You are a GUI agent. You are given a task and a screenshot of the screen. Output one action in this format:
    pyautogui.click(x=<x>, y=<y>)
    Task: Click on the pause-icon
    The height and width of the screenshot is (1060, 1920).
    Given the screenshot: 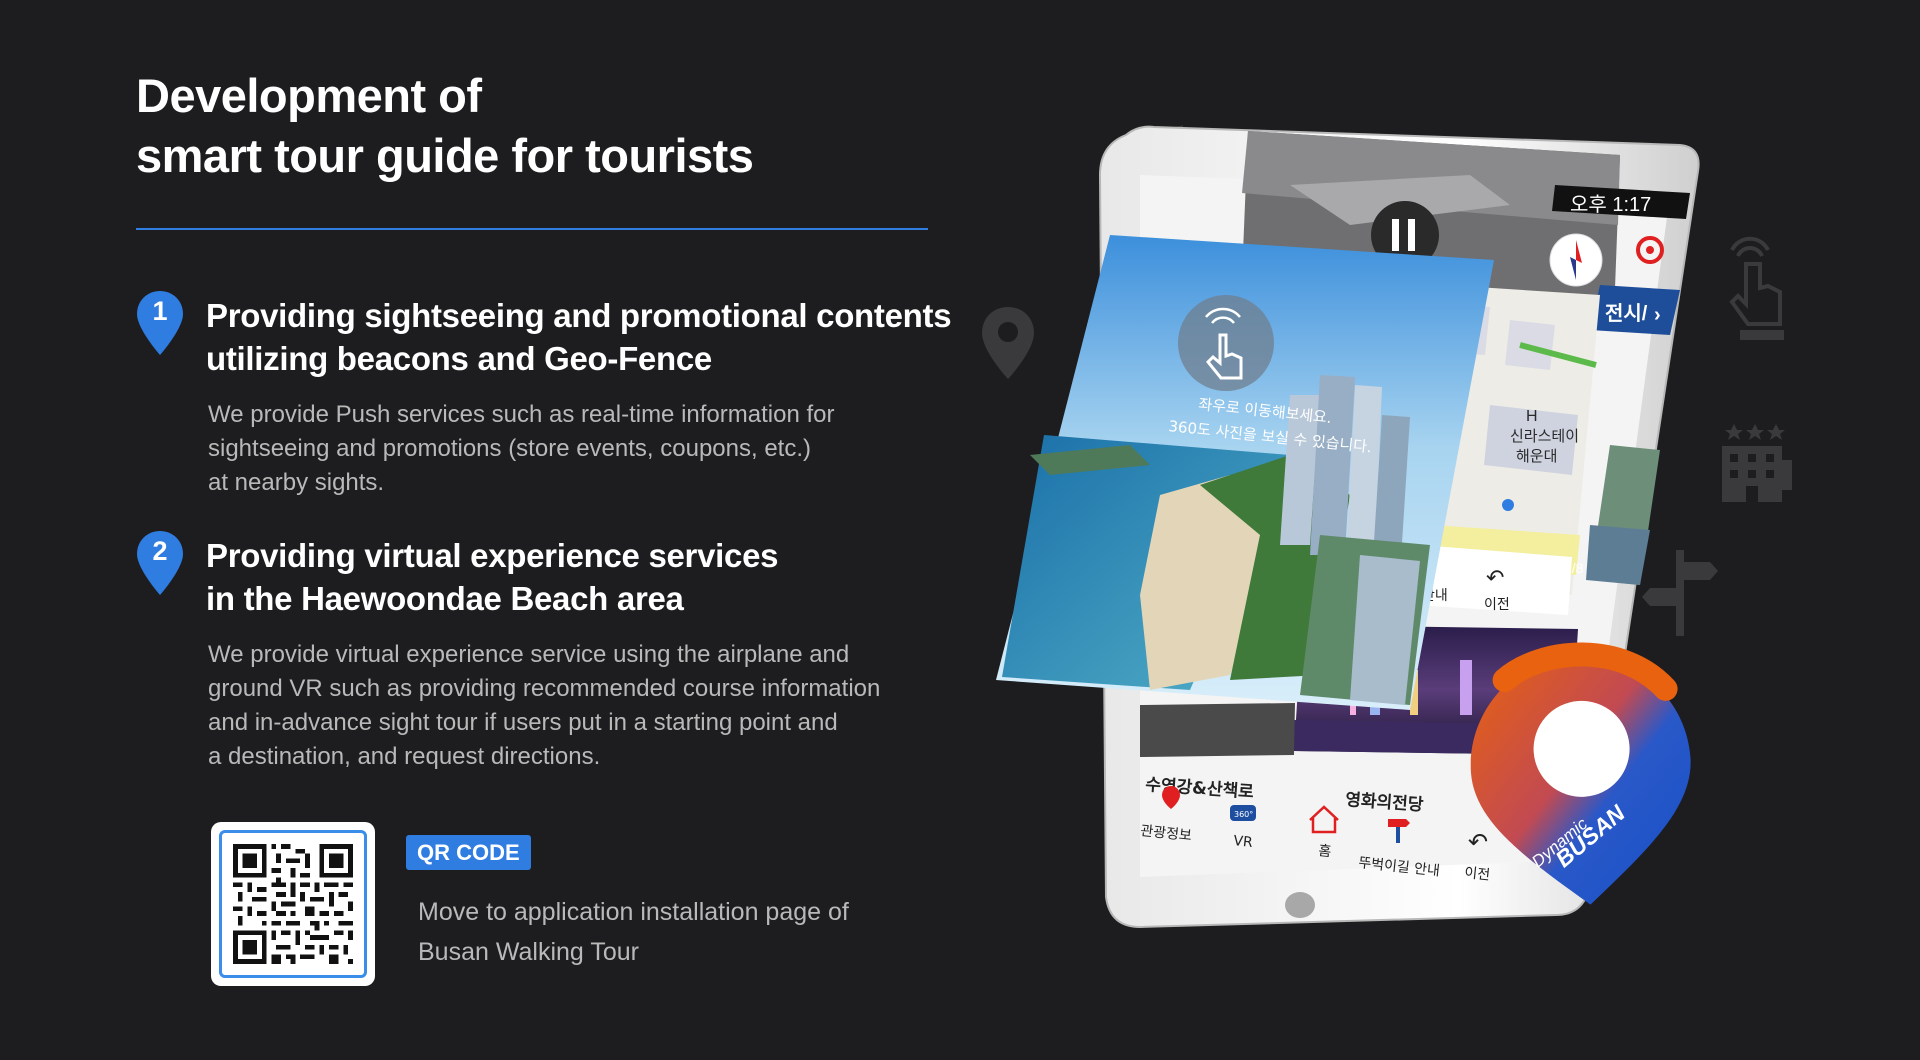 What is the action you would take?
    pyautogui.click(x=1395, y=235)
    